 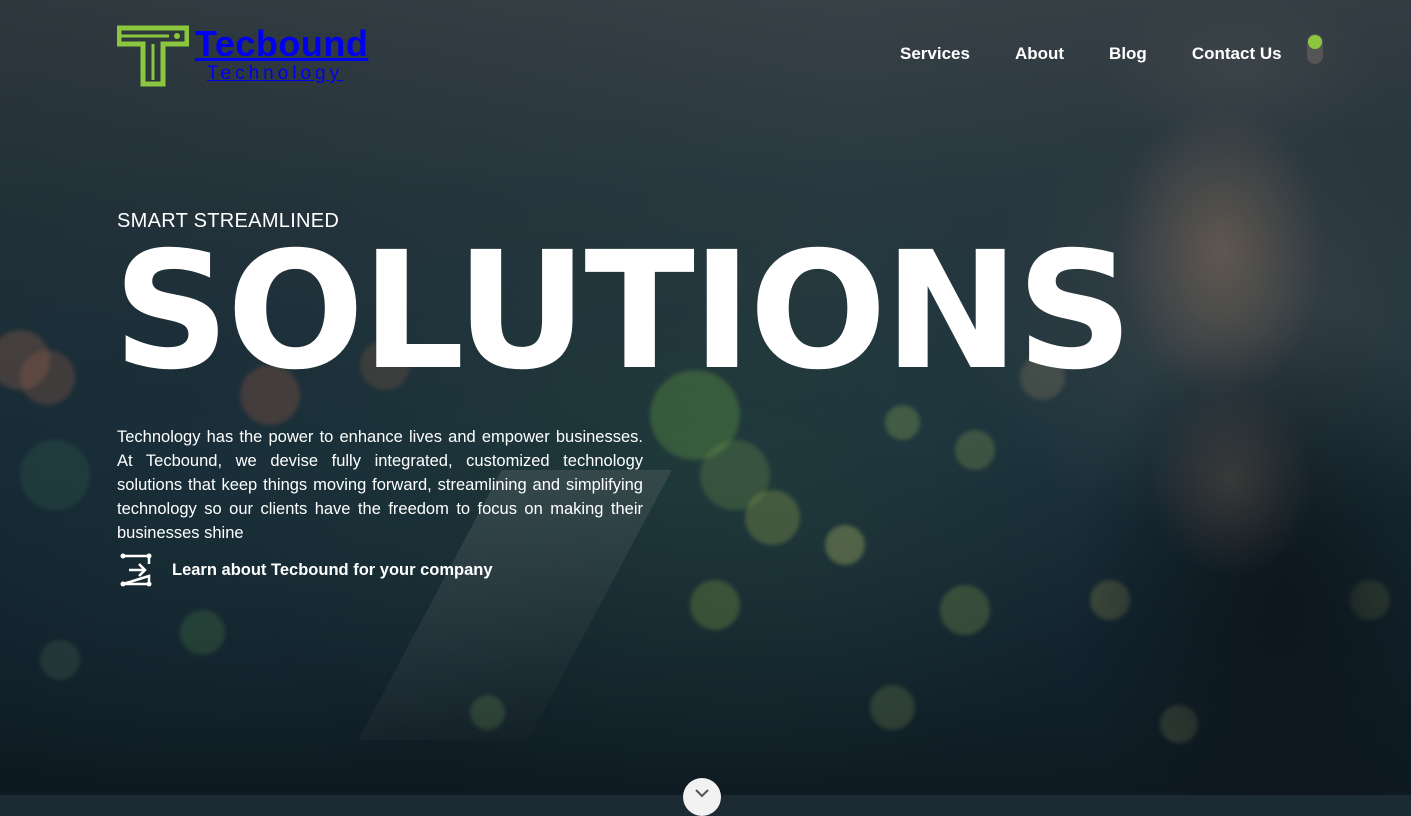 I want to click on main-nav: Services About Blog Contact Us, so click(x=1091, y=54).